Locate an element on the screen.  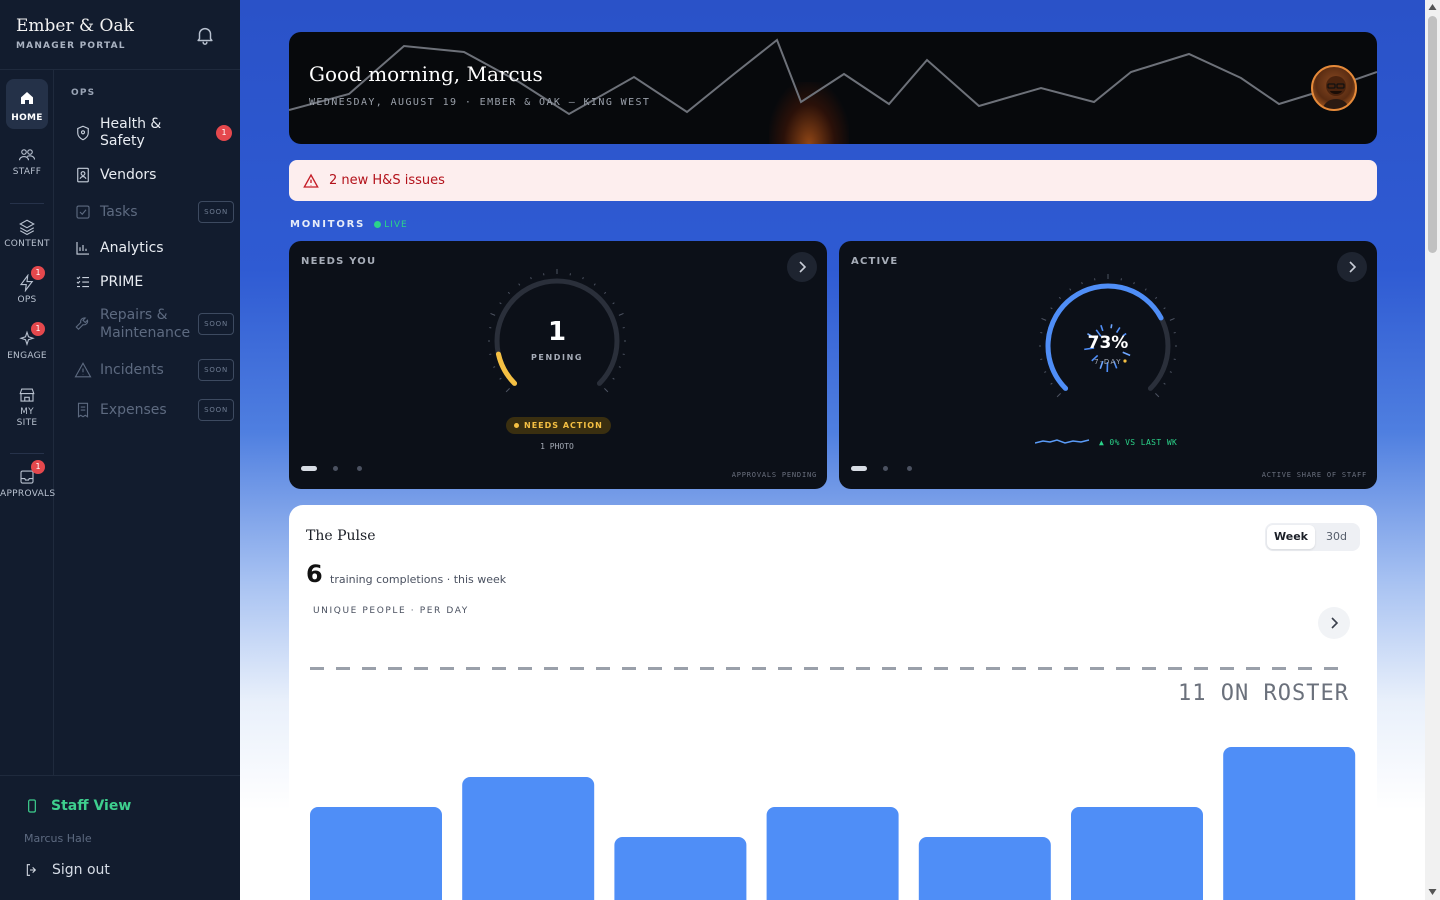
rail-engage: ENGAGE 1 is located at coordinates (27, 341).